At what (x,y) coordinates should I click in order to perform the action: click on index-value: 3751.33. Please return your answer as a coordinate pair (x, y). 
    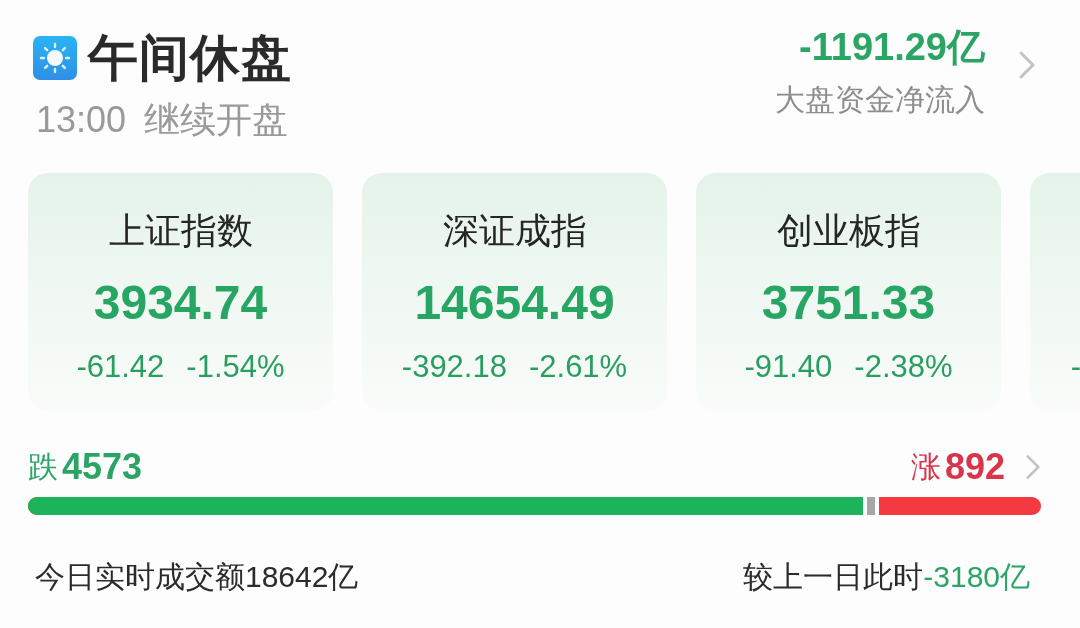
    Looking at the image, I should click on (848, 303).